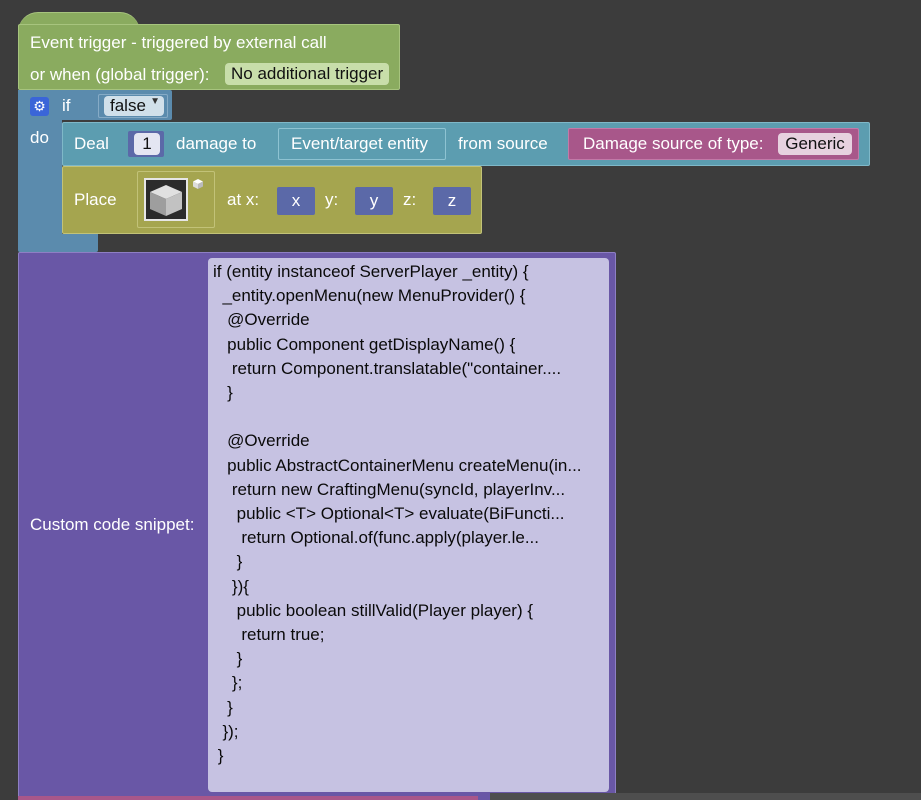  What do you see at coordinates (364, 344) in the screenshot?
I see `code-line: public Component getDisplayName() {` at bounding box center [364, 344].